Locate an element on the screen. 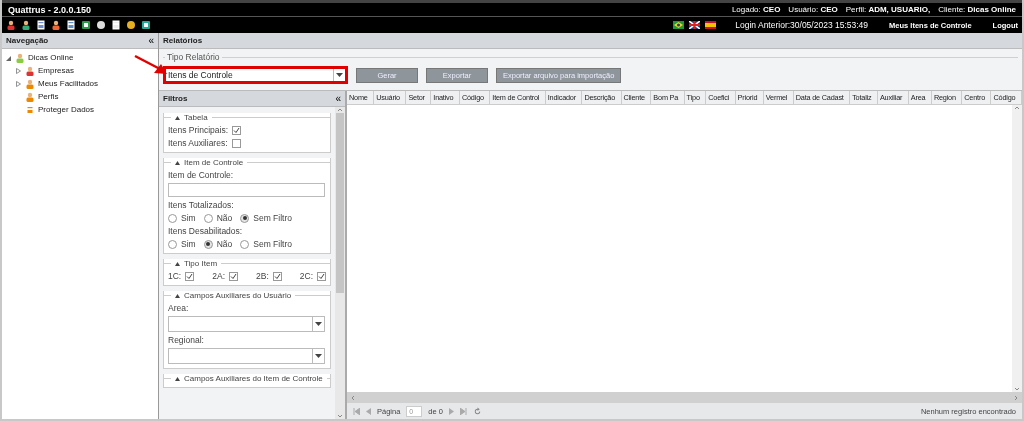 Image resolution: width=1024 pixels, height=421 pixels. field-label: Area: is located at coordinates (179, 308).